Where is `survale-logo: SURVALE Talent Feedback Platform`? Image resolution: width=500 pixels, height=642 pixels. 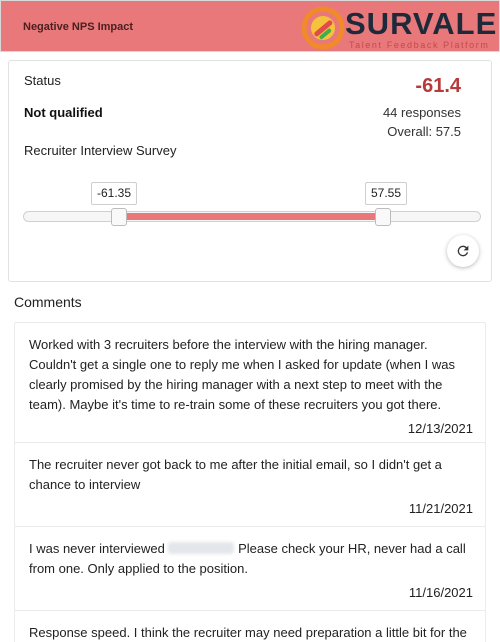 survale-logo: SURVALE Talent Feedback Platform is located at coordinates (399, 28).